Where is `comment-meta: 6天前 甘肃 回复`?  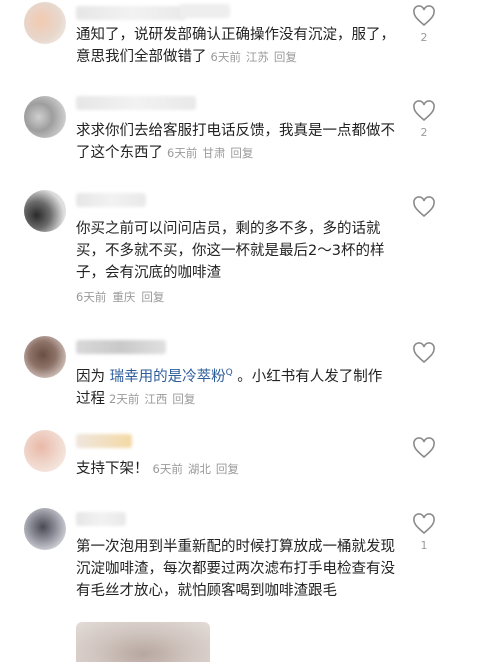
comment-meta: 6天前 甘肃 回复 is located at coordinates (212, 153).